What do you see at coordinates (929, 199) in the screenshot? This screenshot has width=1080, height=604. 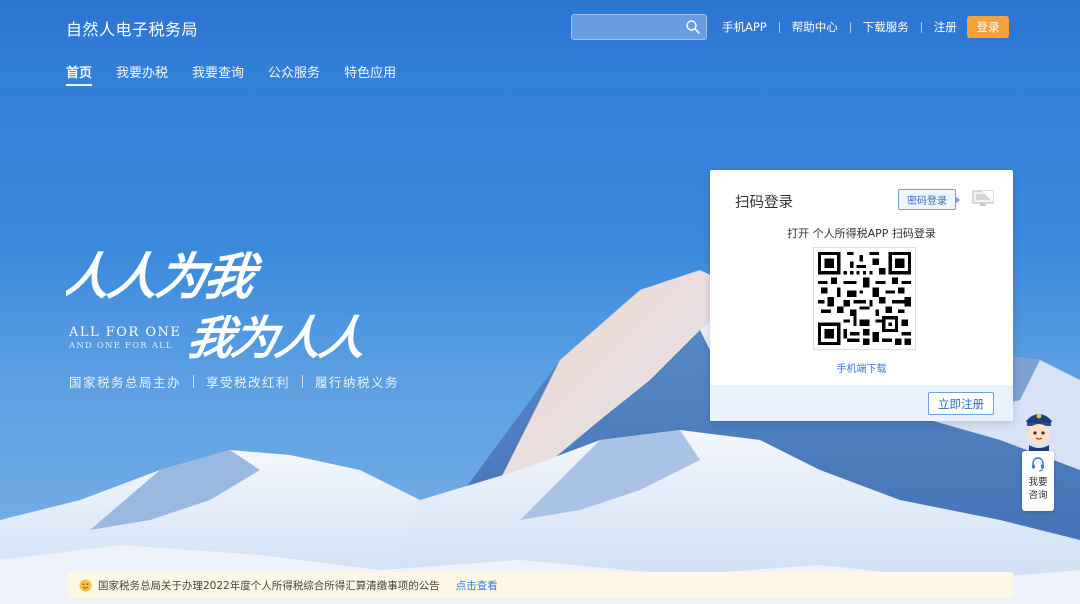 I see `password-login-button: 密码登录` at bounding box center [929, 199].